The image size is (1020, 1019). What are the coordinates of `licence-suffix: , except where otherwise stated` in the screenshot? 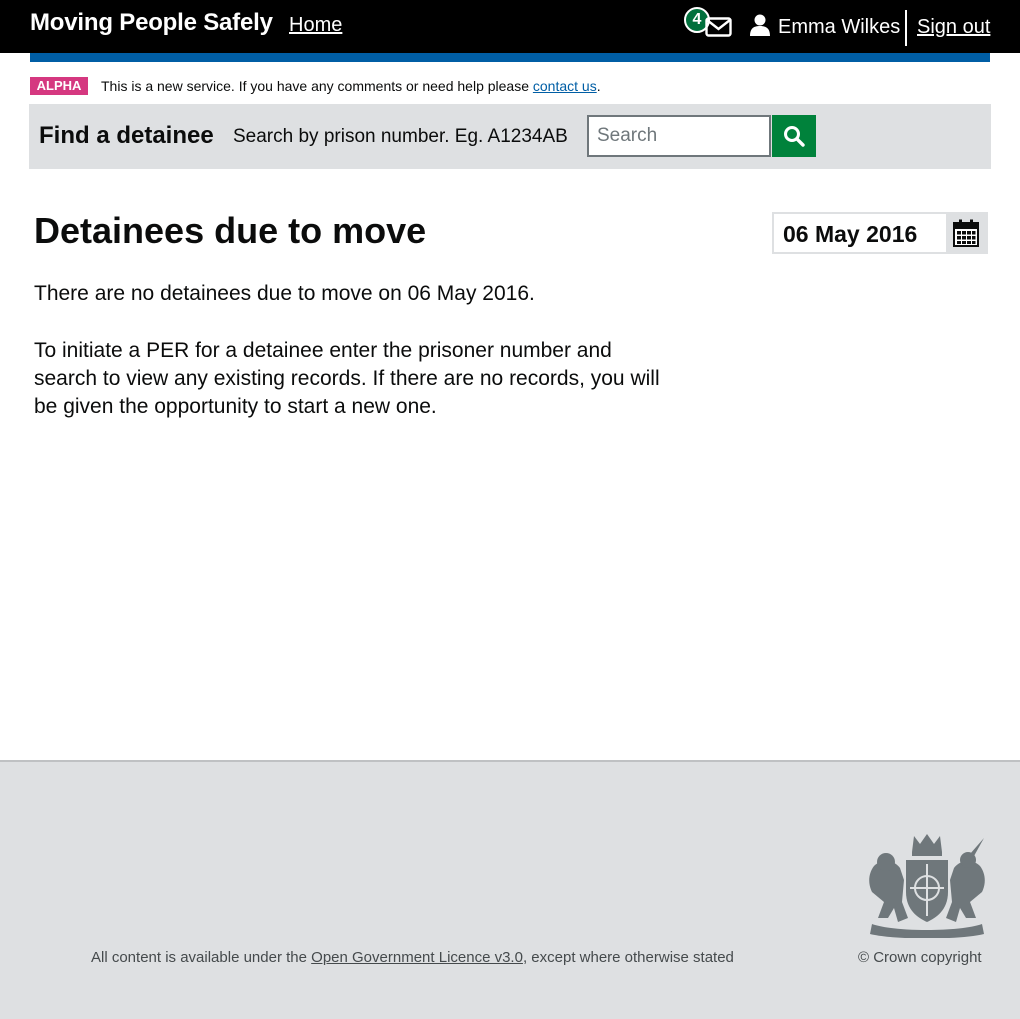 It's located at (628, 957).